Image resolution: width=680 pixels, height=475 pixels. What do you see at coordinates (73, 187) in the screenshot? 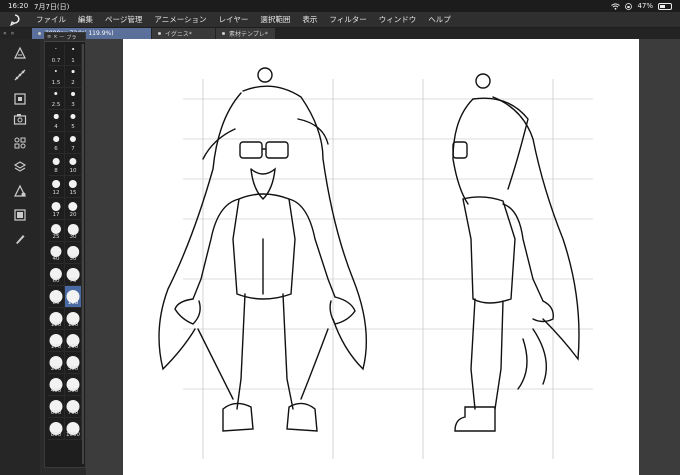
I see `brush-size-option: 15` at bounding box center [73, 187].